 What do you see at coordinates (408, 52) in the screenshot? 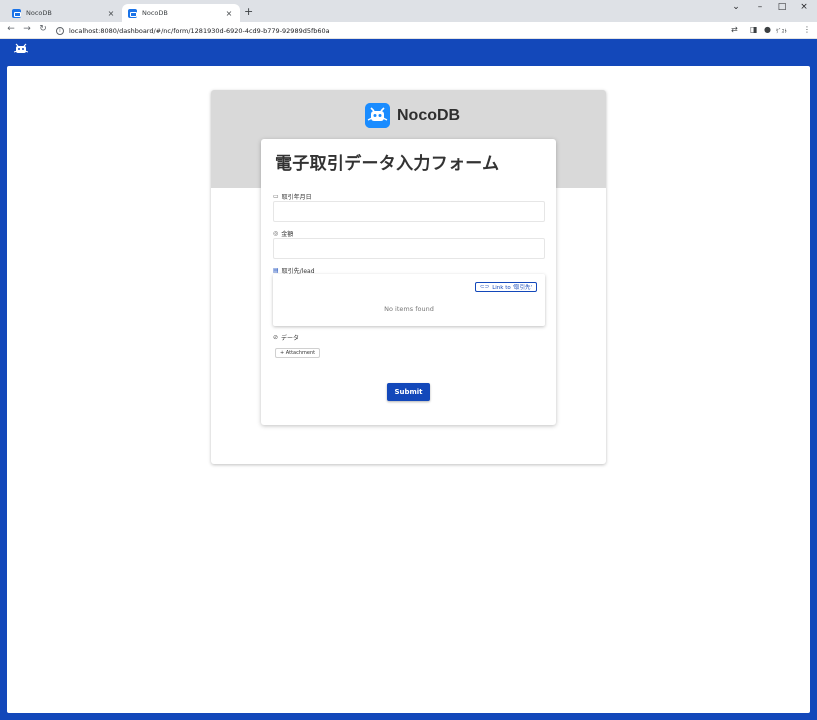
I see `app-header` at bounding box center [408, 52].